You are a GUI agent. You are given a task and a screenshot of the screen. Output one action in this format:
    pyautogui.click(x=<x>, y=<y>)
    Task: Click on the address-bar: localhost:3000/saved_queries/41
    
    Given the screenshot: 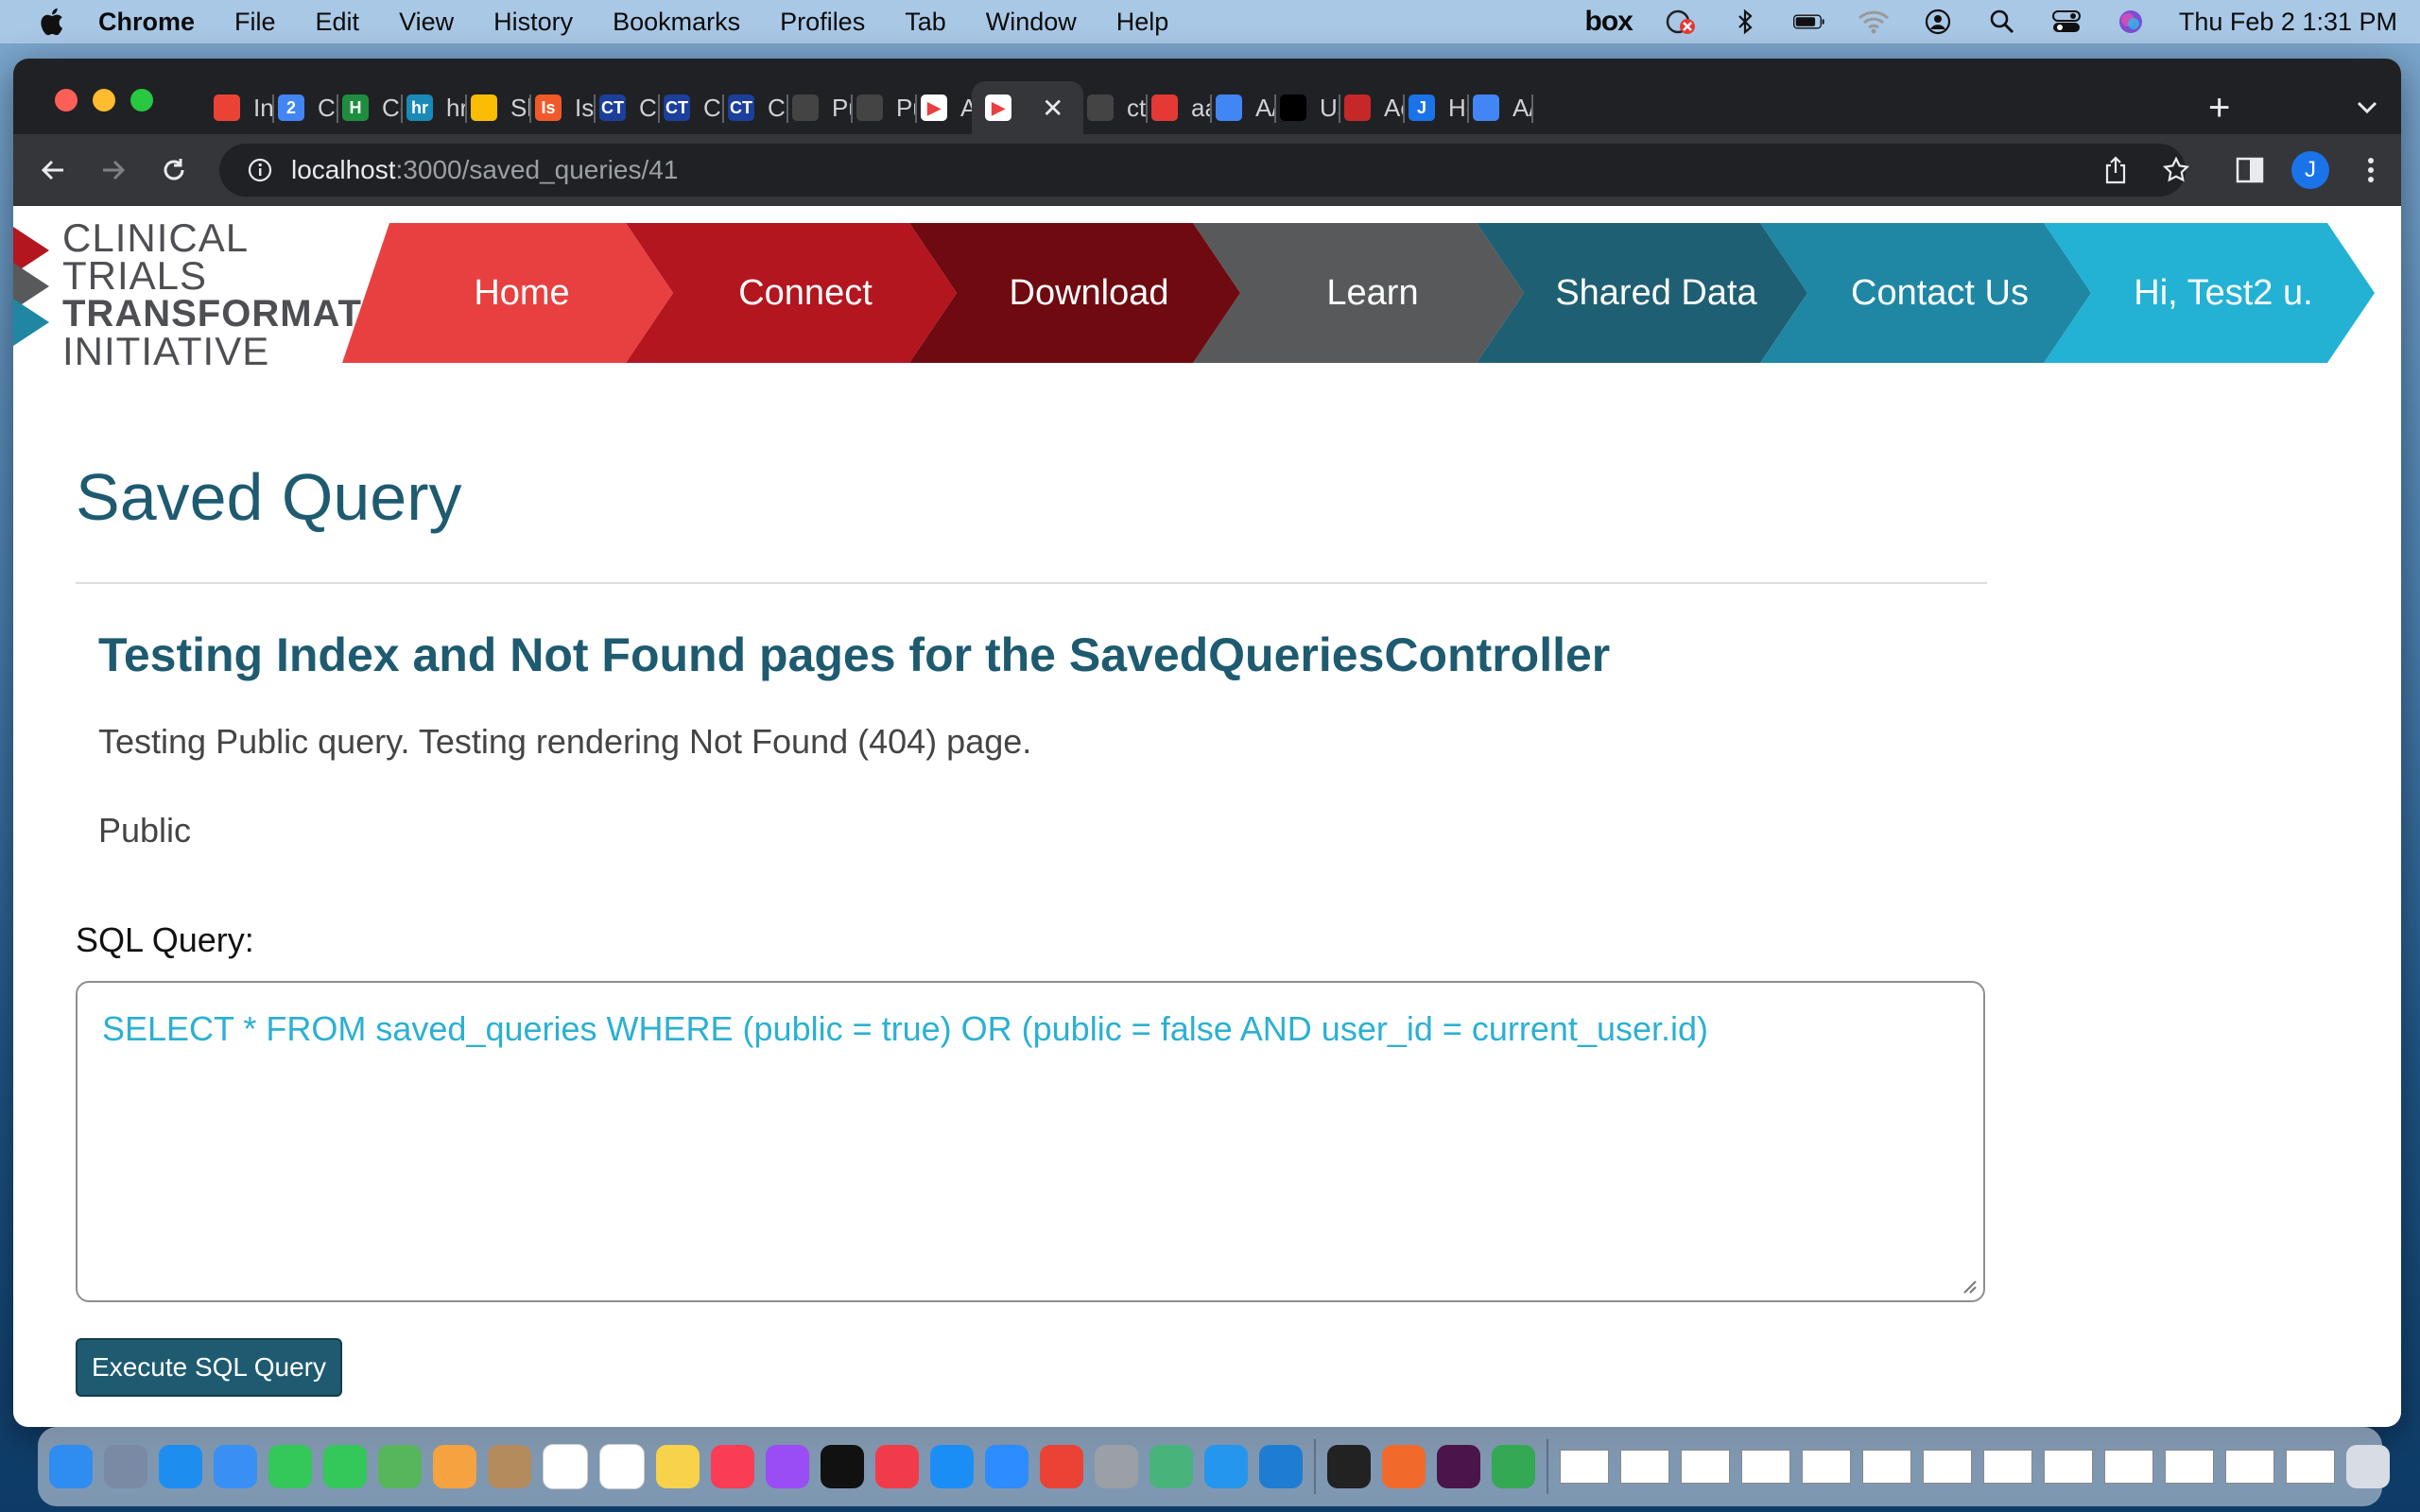 What is the action you would take?
    pyautogui.click(x=1203, y=170)
    